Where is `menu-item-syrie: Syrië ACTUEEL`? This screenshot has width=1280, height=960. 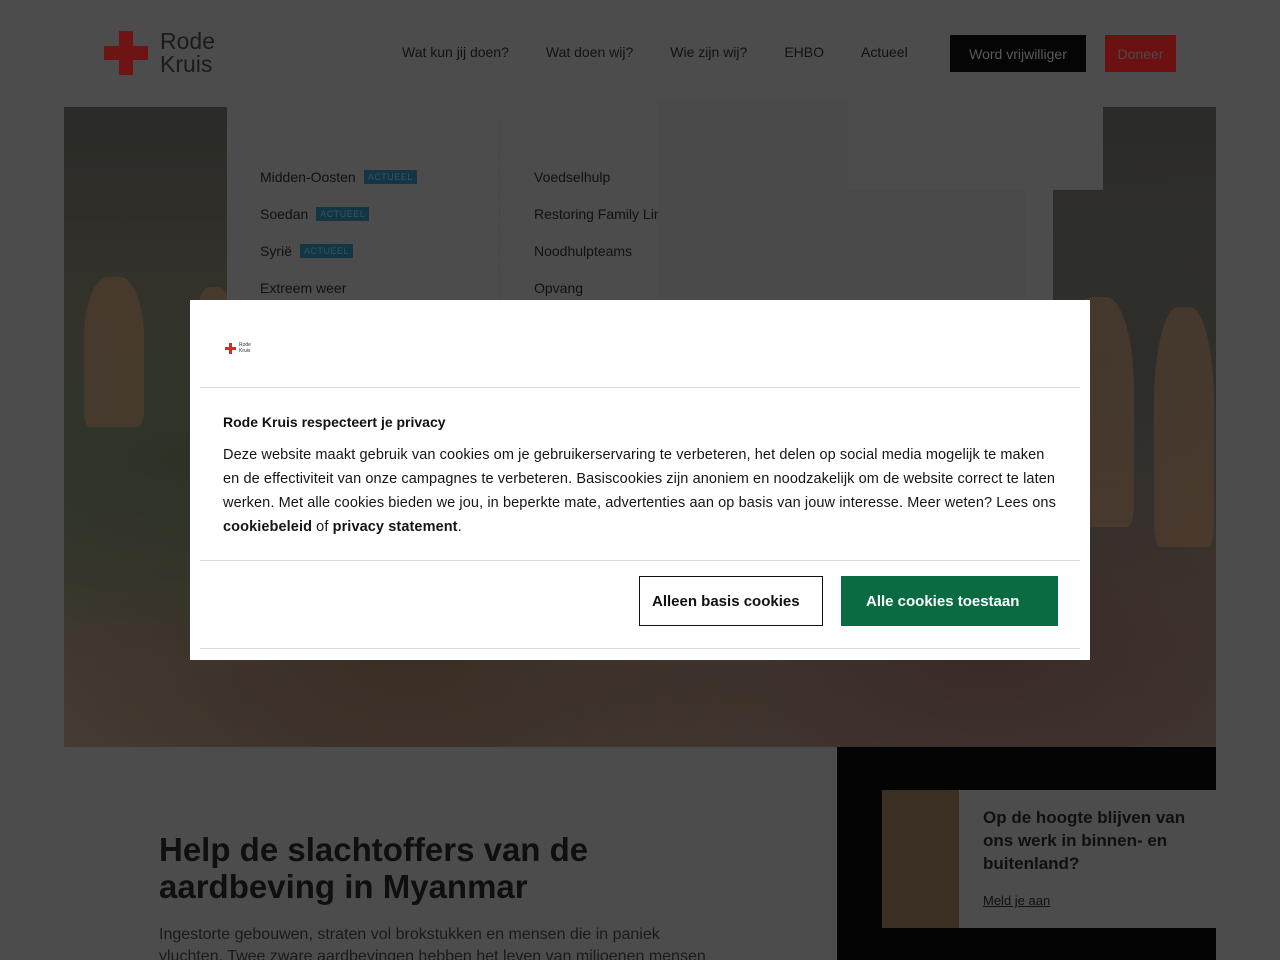 menu-item-syrie: Syrië ACTUEEL is located at coordinates (338, 250).